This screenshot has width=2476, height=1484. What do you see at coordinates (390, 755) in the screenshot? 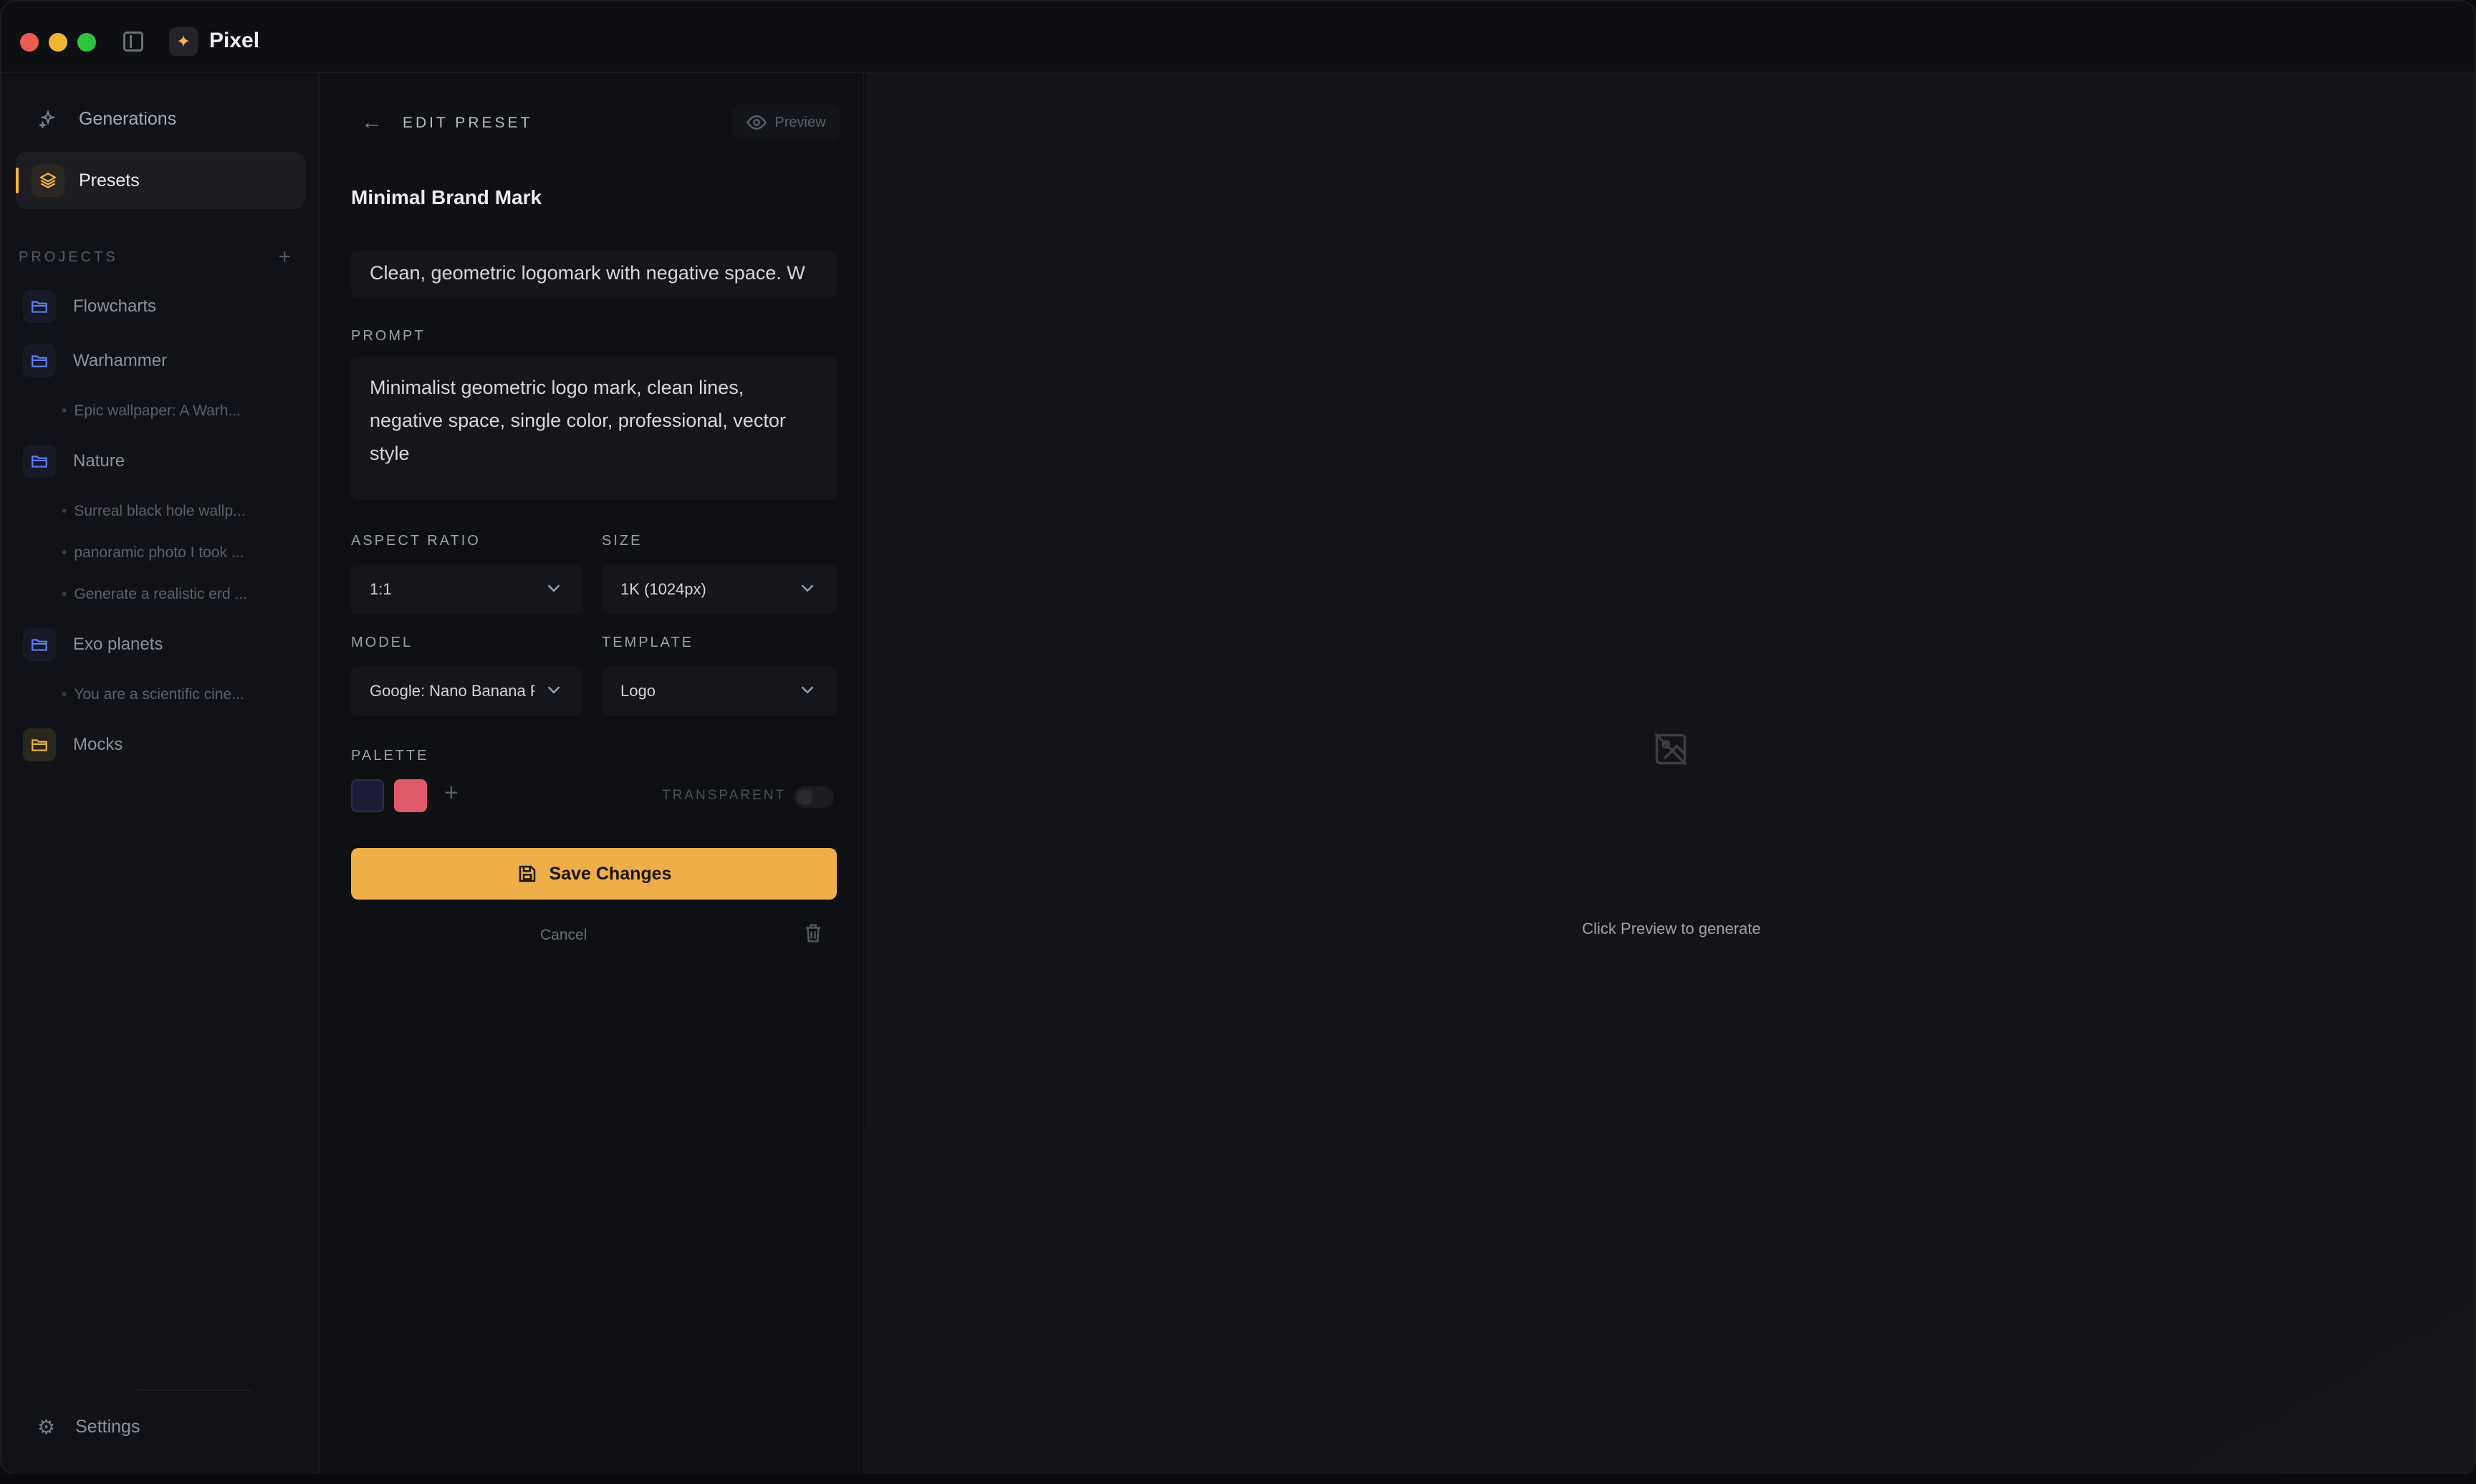
I see `palette-label: PALETTE` at bounding box center [390, 755].